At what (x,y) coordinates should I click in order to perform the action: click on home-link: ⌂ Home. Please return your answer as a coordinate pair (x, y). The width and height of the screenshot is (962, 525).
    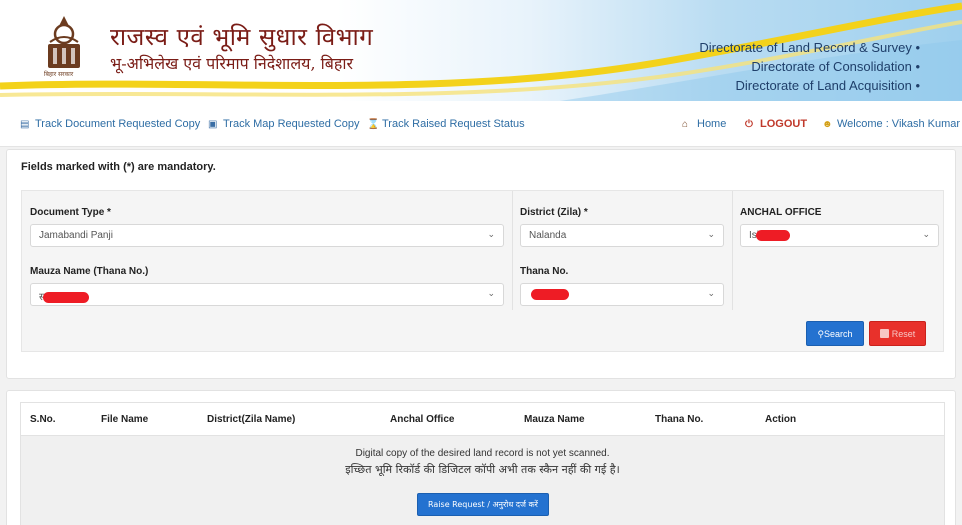
    Looking at the image, I should click on (704, 124).